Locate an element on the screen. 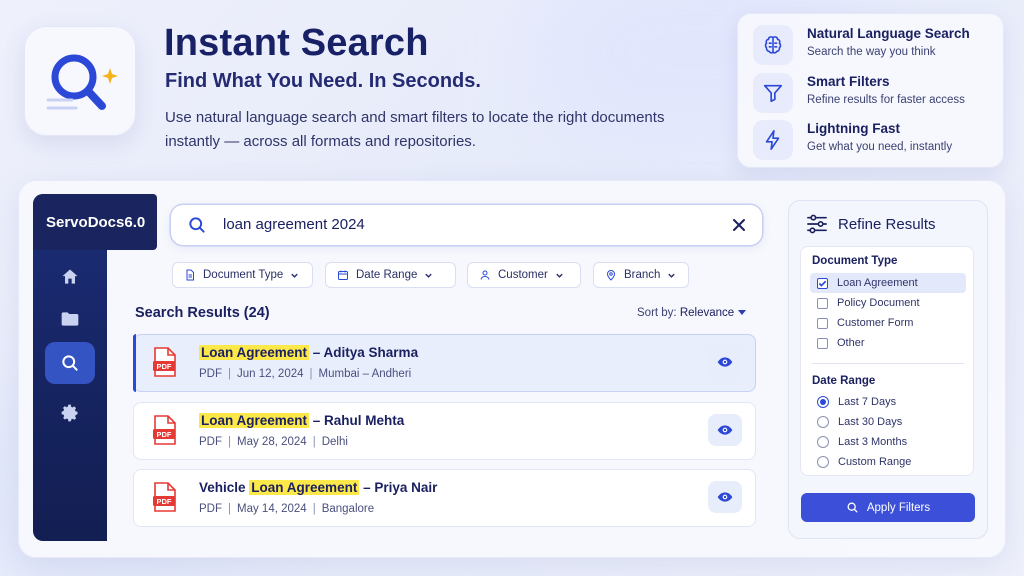 The height and width of the screenshot is (576, 1024). apply-filters-button: Apply Filters is located at coordinates (888, 507).